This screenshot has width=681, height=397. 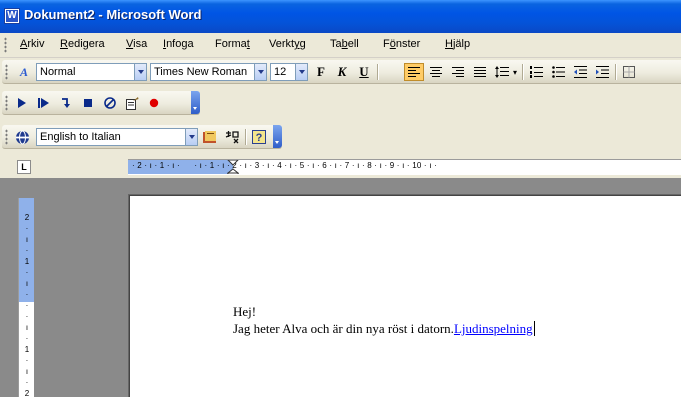 I want to click on translation-language-combo: English to Italian, so click(x=111, y=137).